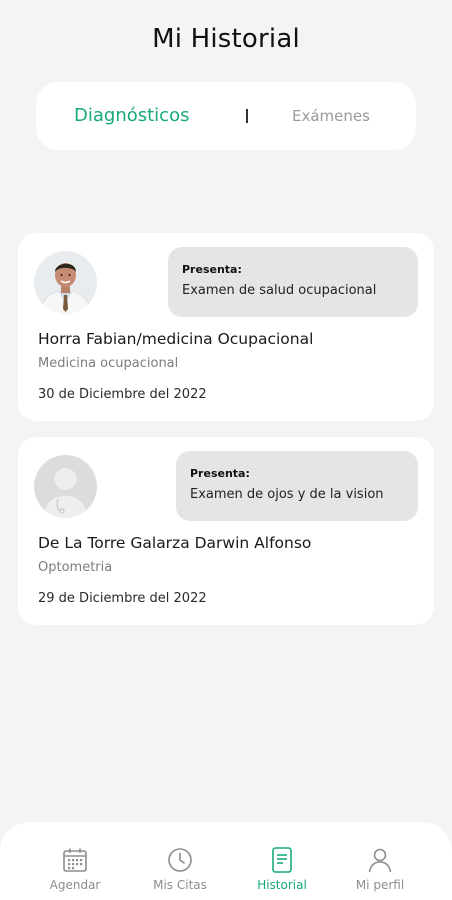  What do you see at coordinates (131, 116) in the screenshot?
I see `tab-diagnosticos: Diagnósticos` at bounding box center [131, 116].